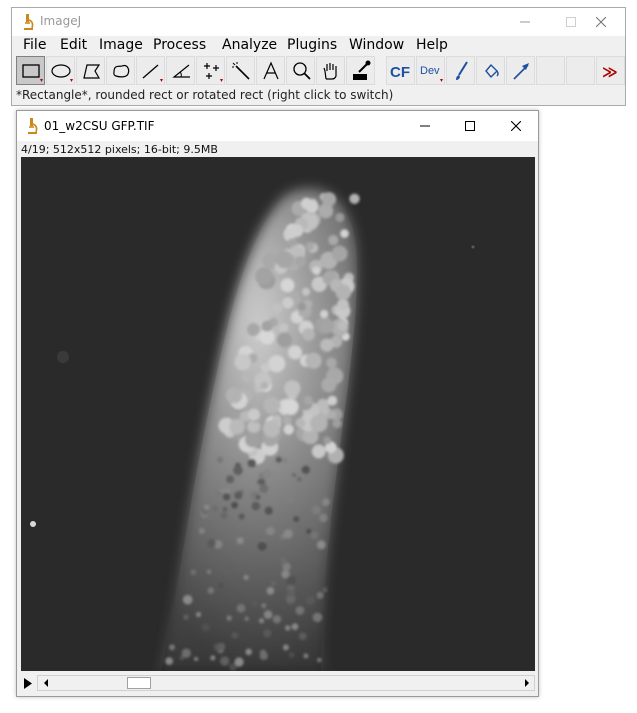 Image resolution: width=637 pixels, height=713 pixels. What do you see at coordinates (139, 683) in the screenshot?
I see `scroll-thumb` at bounding box center [139, 683].